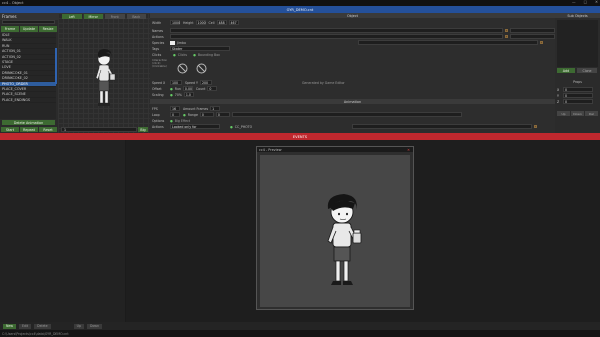  Describe the element at coordinates (335, 149) in the screenshot. I see `preview-titlebar: cc4 - Preview ✕` at that location.